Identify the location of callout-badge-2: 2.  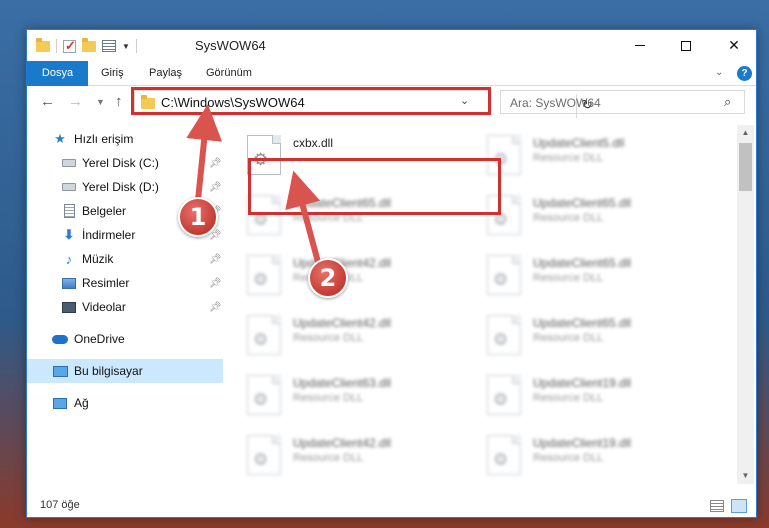
(328, 278).